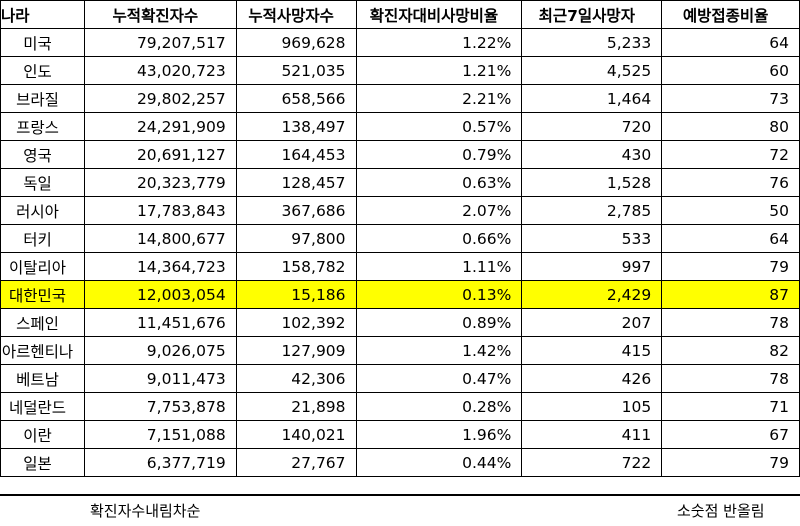 Image resolution: width=800 pixels, height=526 pixels. I want to click on cell-vaccination-rate: 87, so click(730, 294).